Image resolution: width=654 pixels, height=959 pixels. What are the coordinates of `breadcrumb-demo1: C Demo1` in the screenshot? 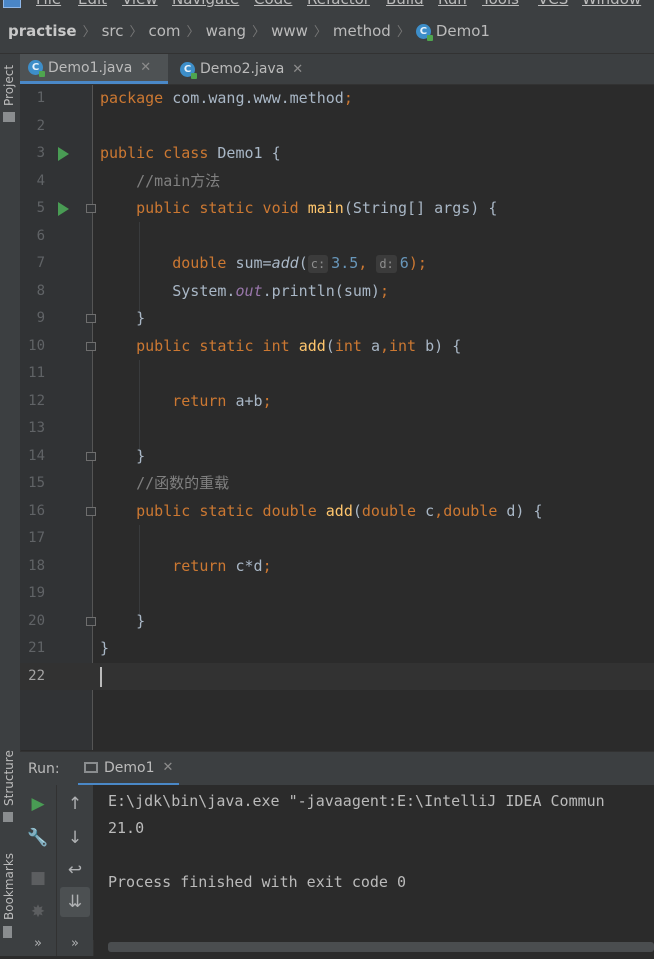 It's located at (452, 31).